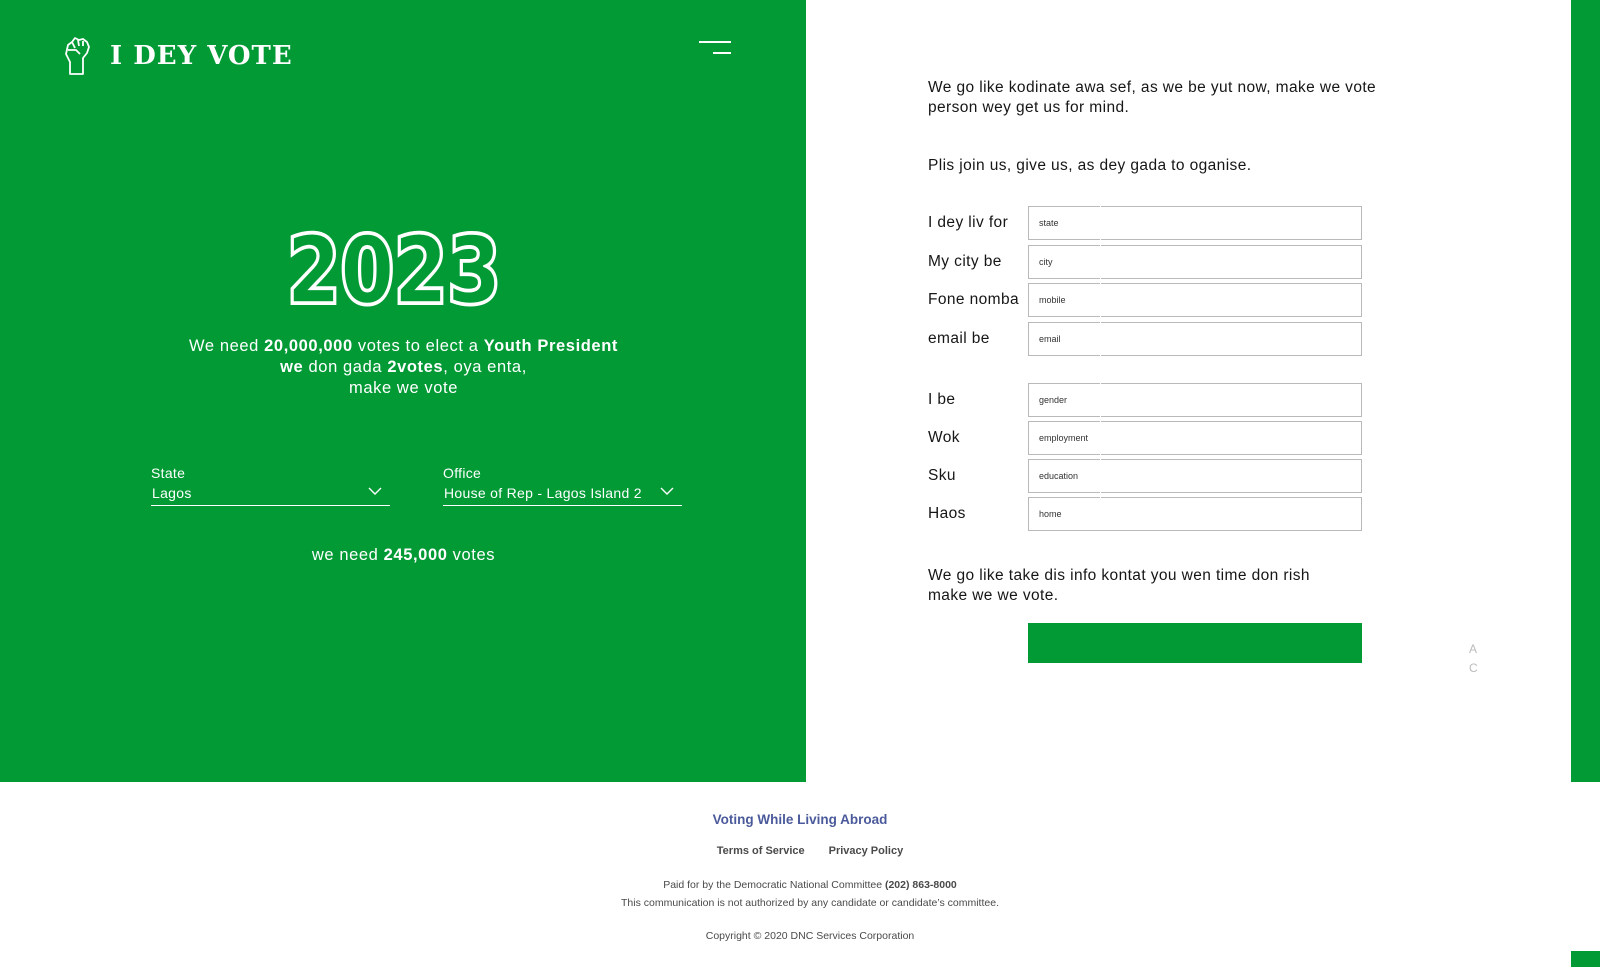 The image size is (1600, 967). I want to click on state-select-value-row: Lagos, so click(270, 495).